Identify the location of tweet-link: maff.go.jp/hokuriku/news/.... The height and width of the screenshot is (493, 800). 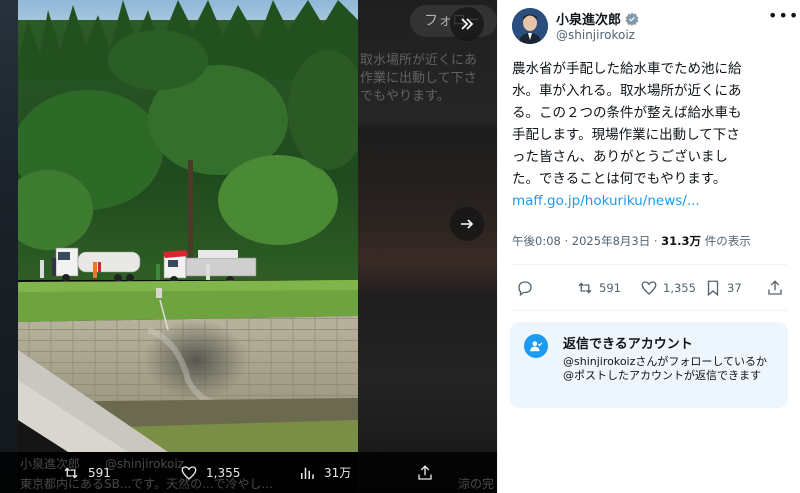
(654, 201).